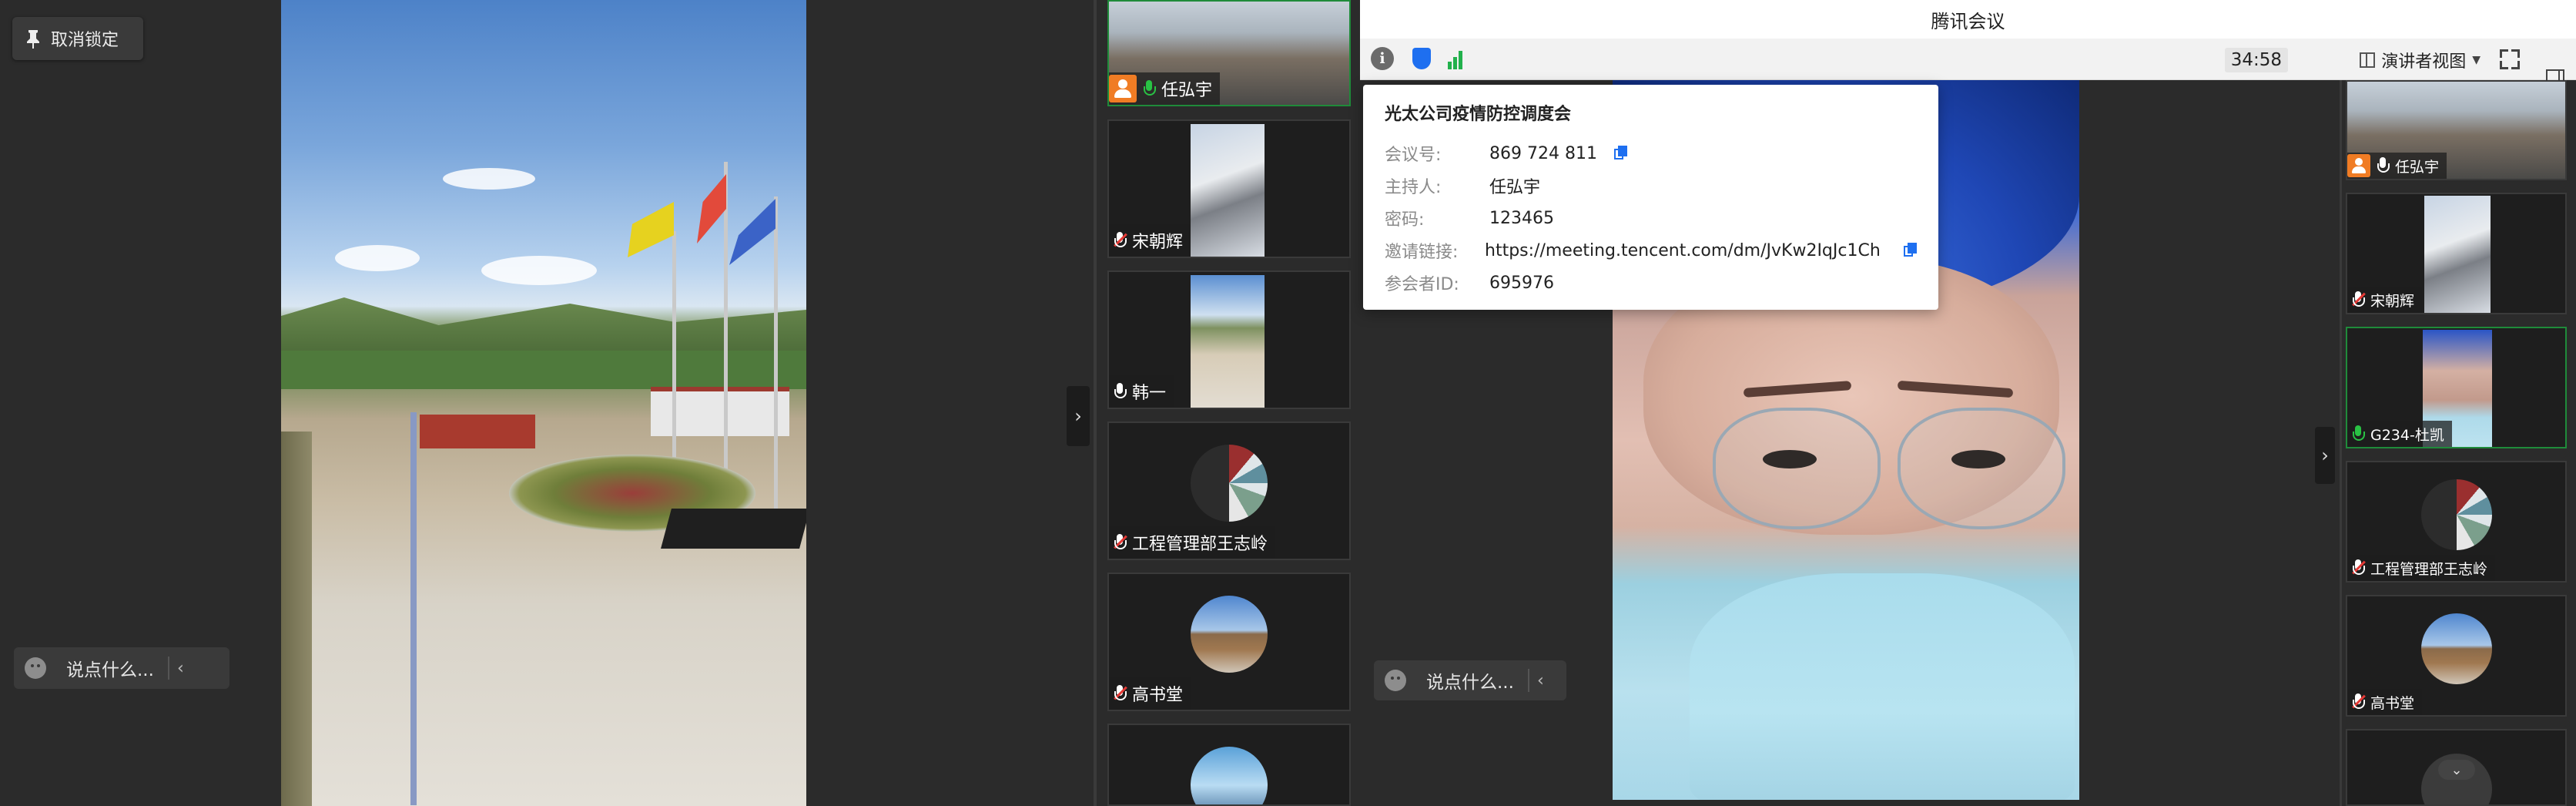 The image size is (2576, 806). I want to click on participant-tile: 韩一, so click(1229, 339).